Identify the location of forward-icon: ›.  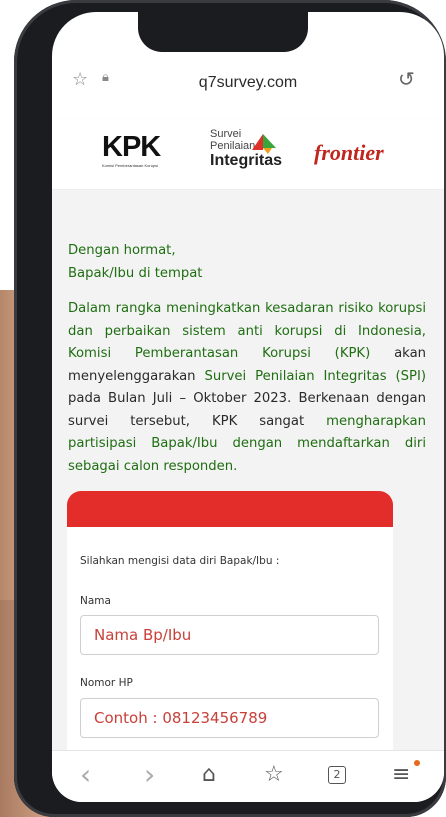
(149, 775).